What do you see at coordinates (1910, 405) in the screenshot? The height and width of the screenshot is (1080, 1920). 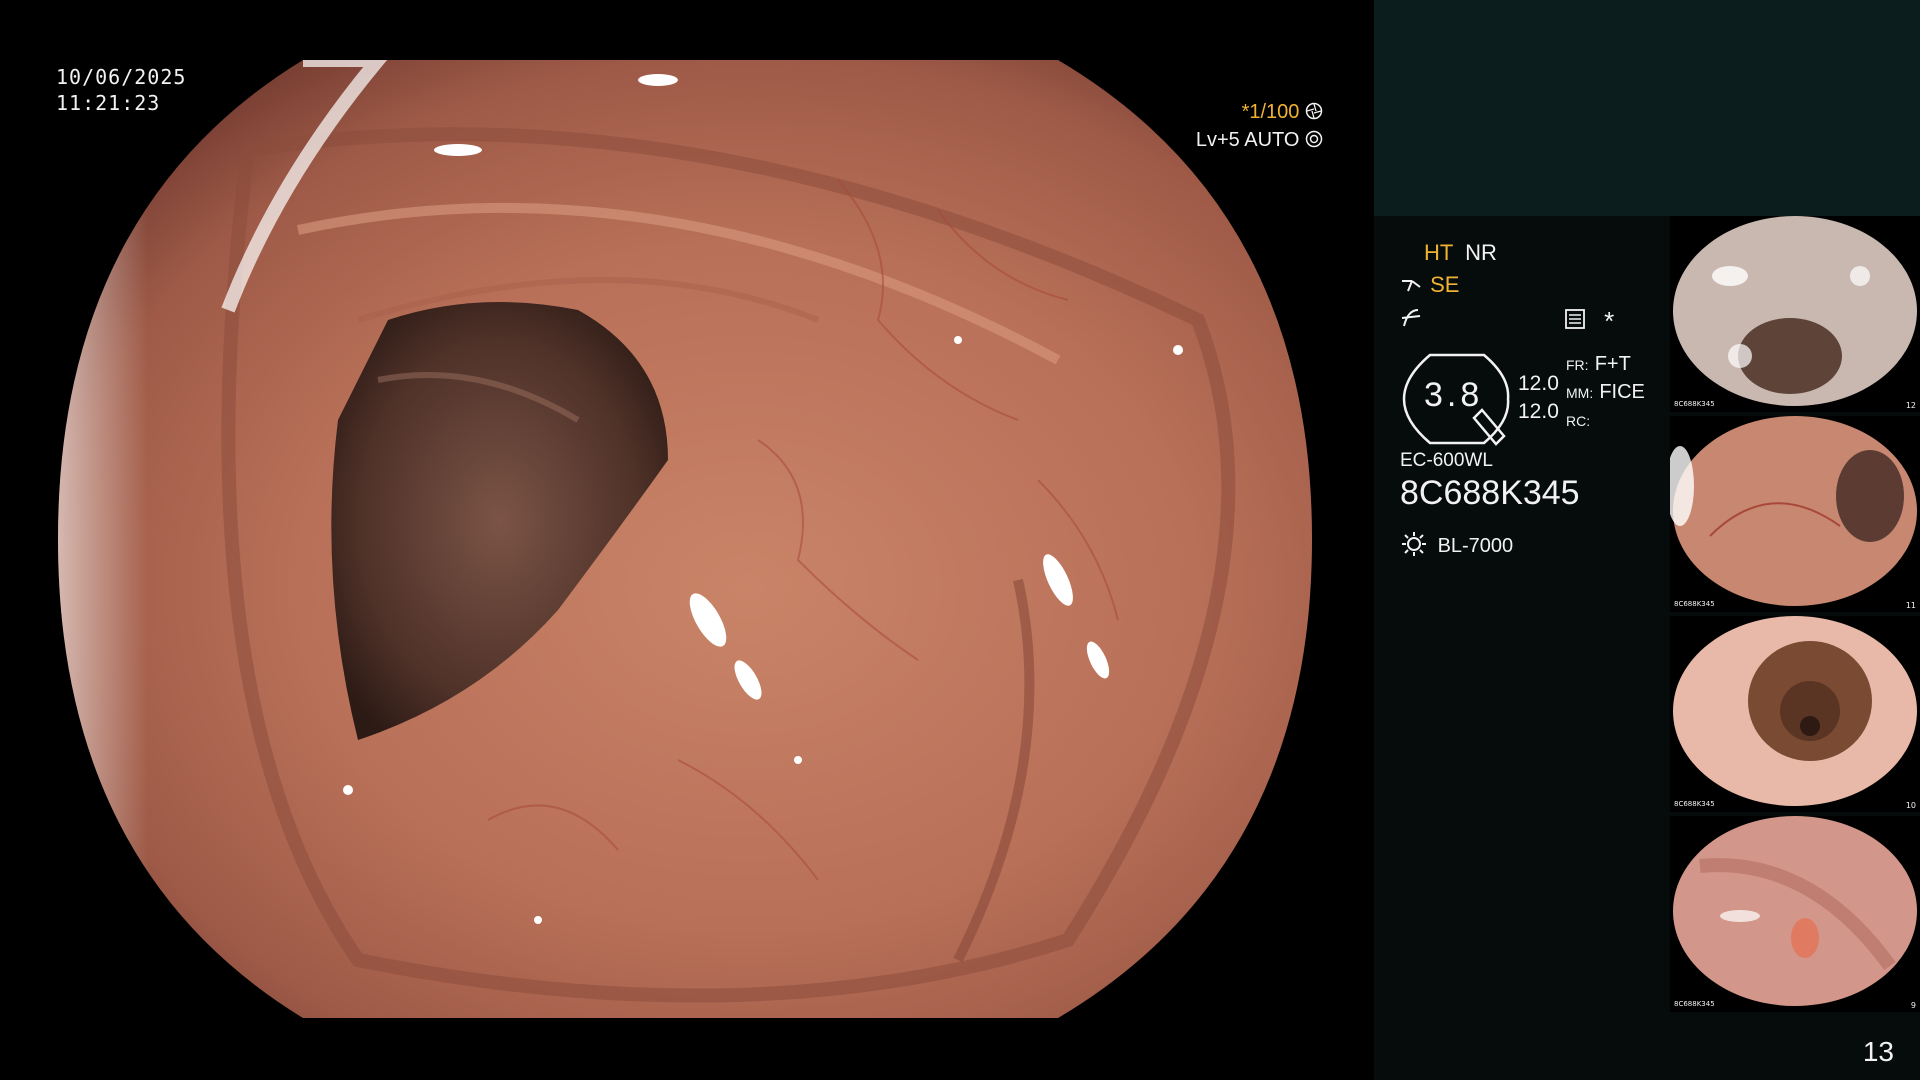 I see `thumbnail-index: 12` at bounding box center [1910, 405].